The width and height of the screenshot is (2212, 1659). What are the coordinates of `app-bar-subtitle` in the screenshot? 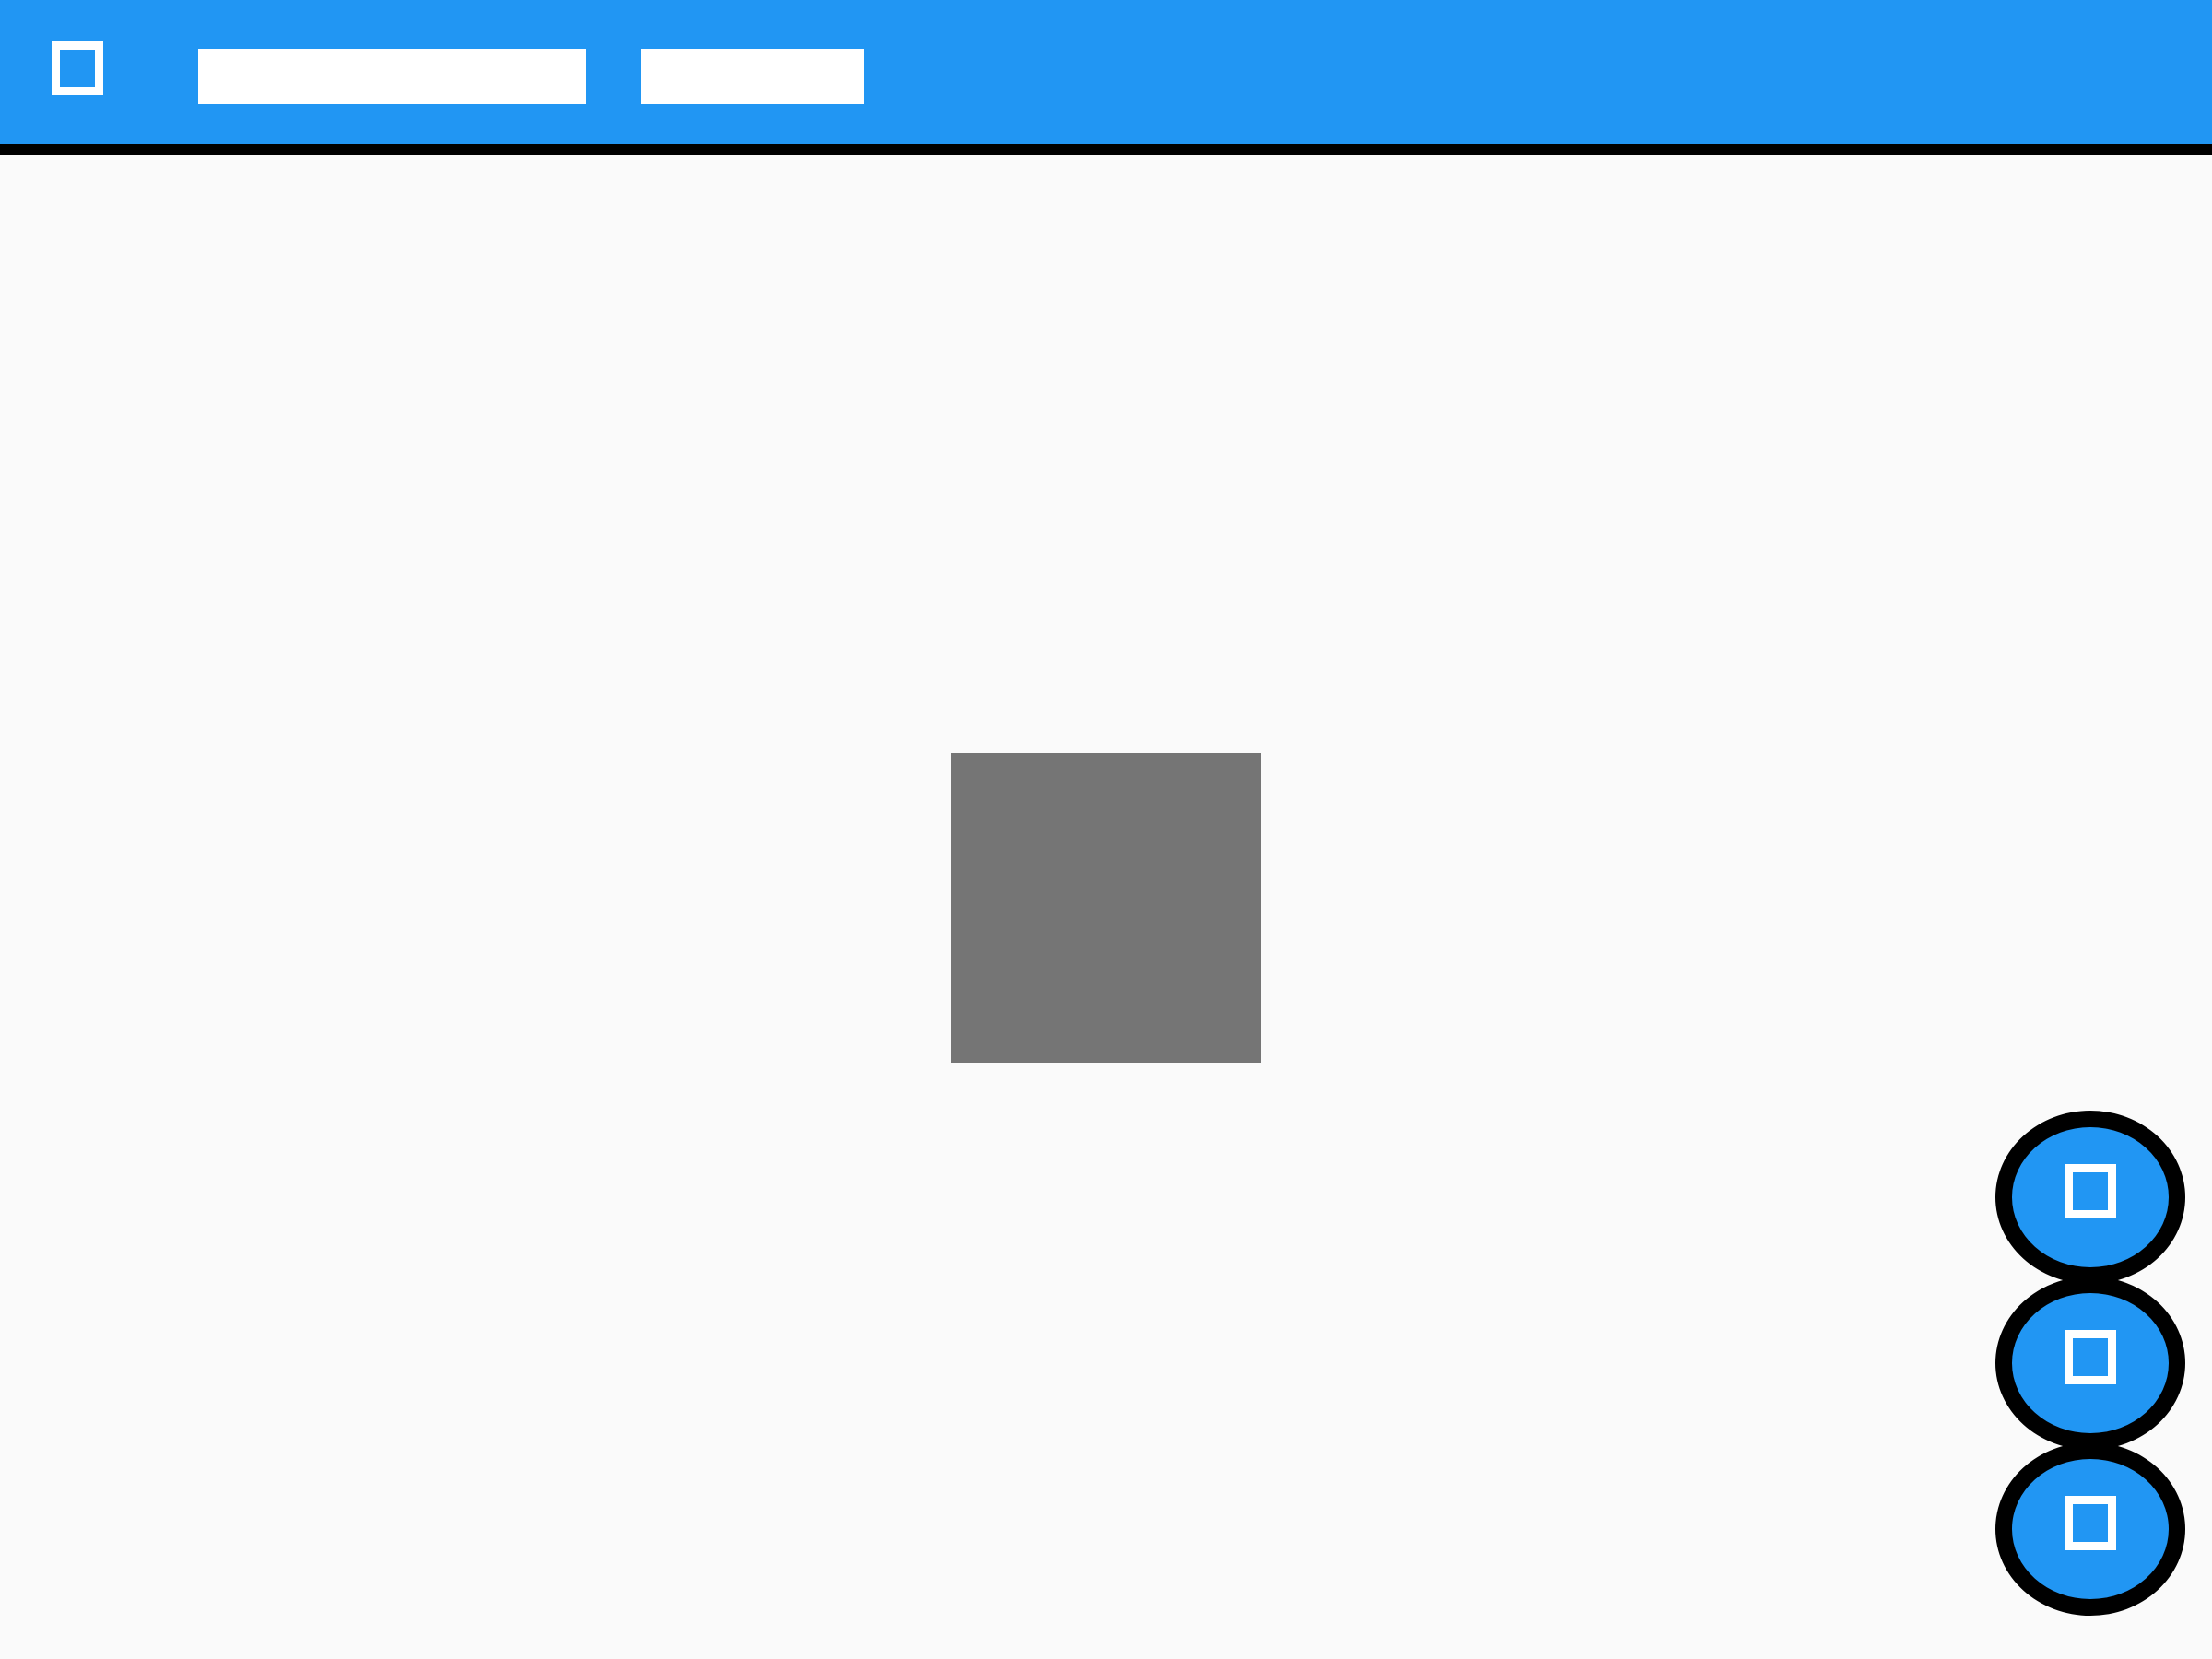 It's located at (752, 76).